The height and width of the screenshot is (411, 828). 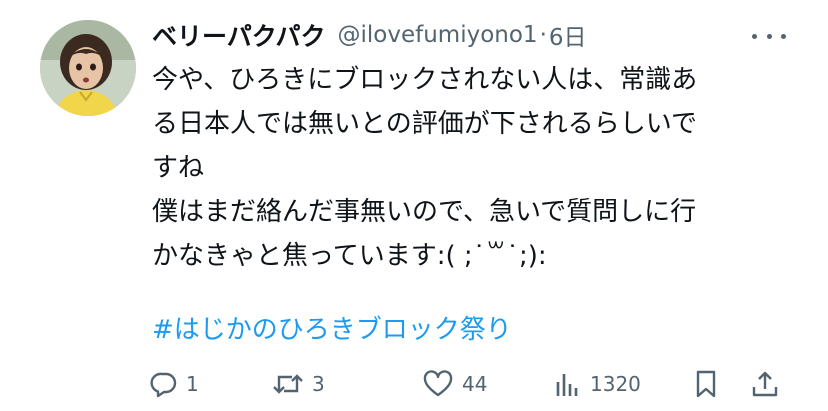 What do you see at coordinates (438, 384) in the screenshot?
I see `heart-icon` at bounding box center [438, 384].